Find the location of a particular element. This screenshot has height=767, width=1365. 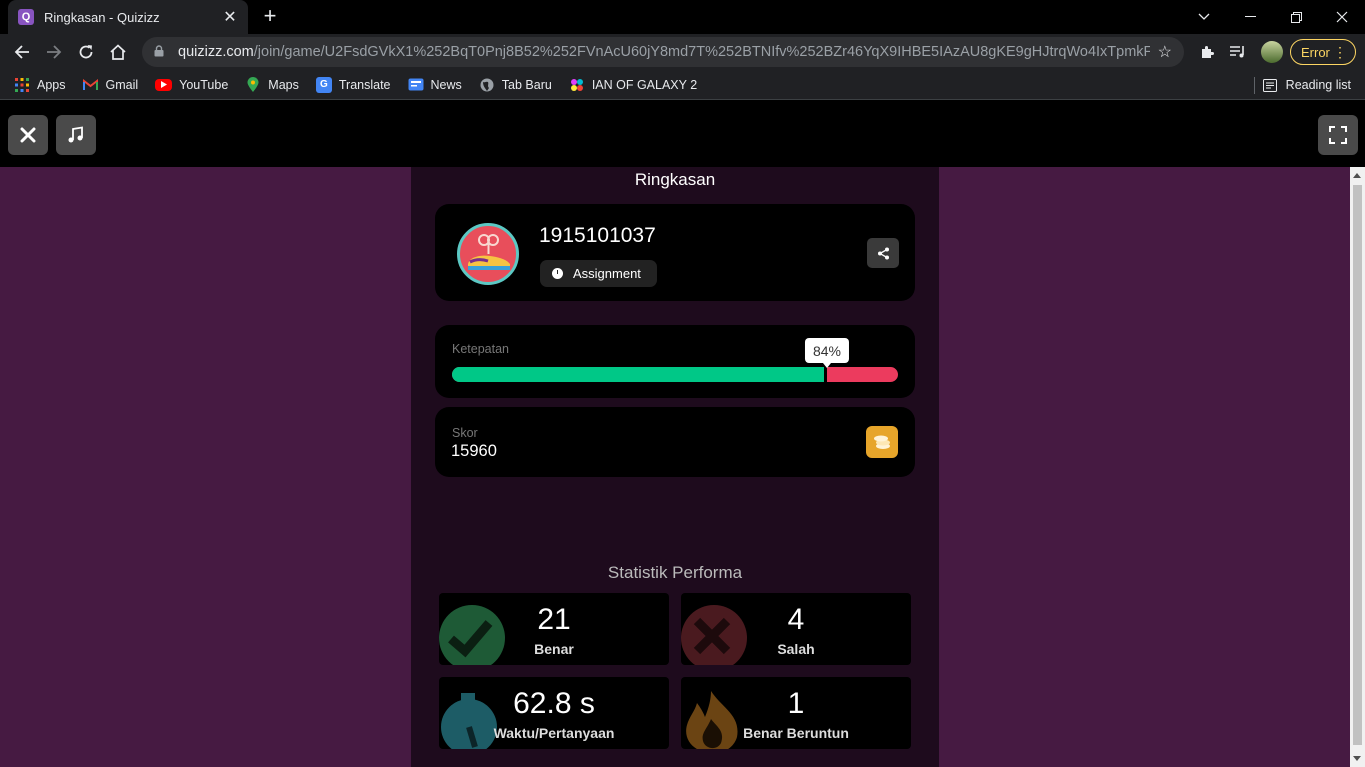

forward-arrow-icon is located at coordinates (54, 52).